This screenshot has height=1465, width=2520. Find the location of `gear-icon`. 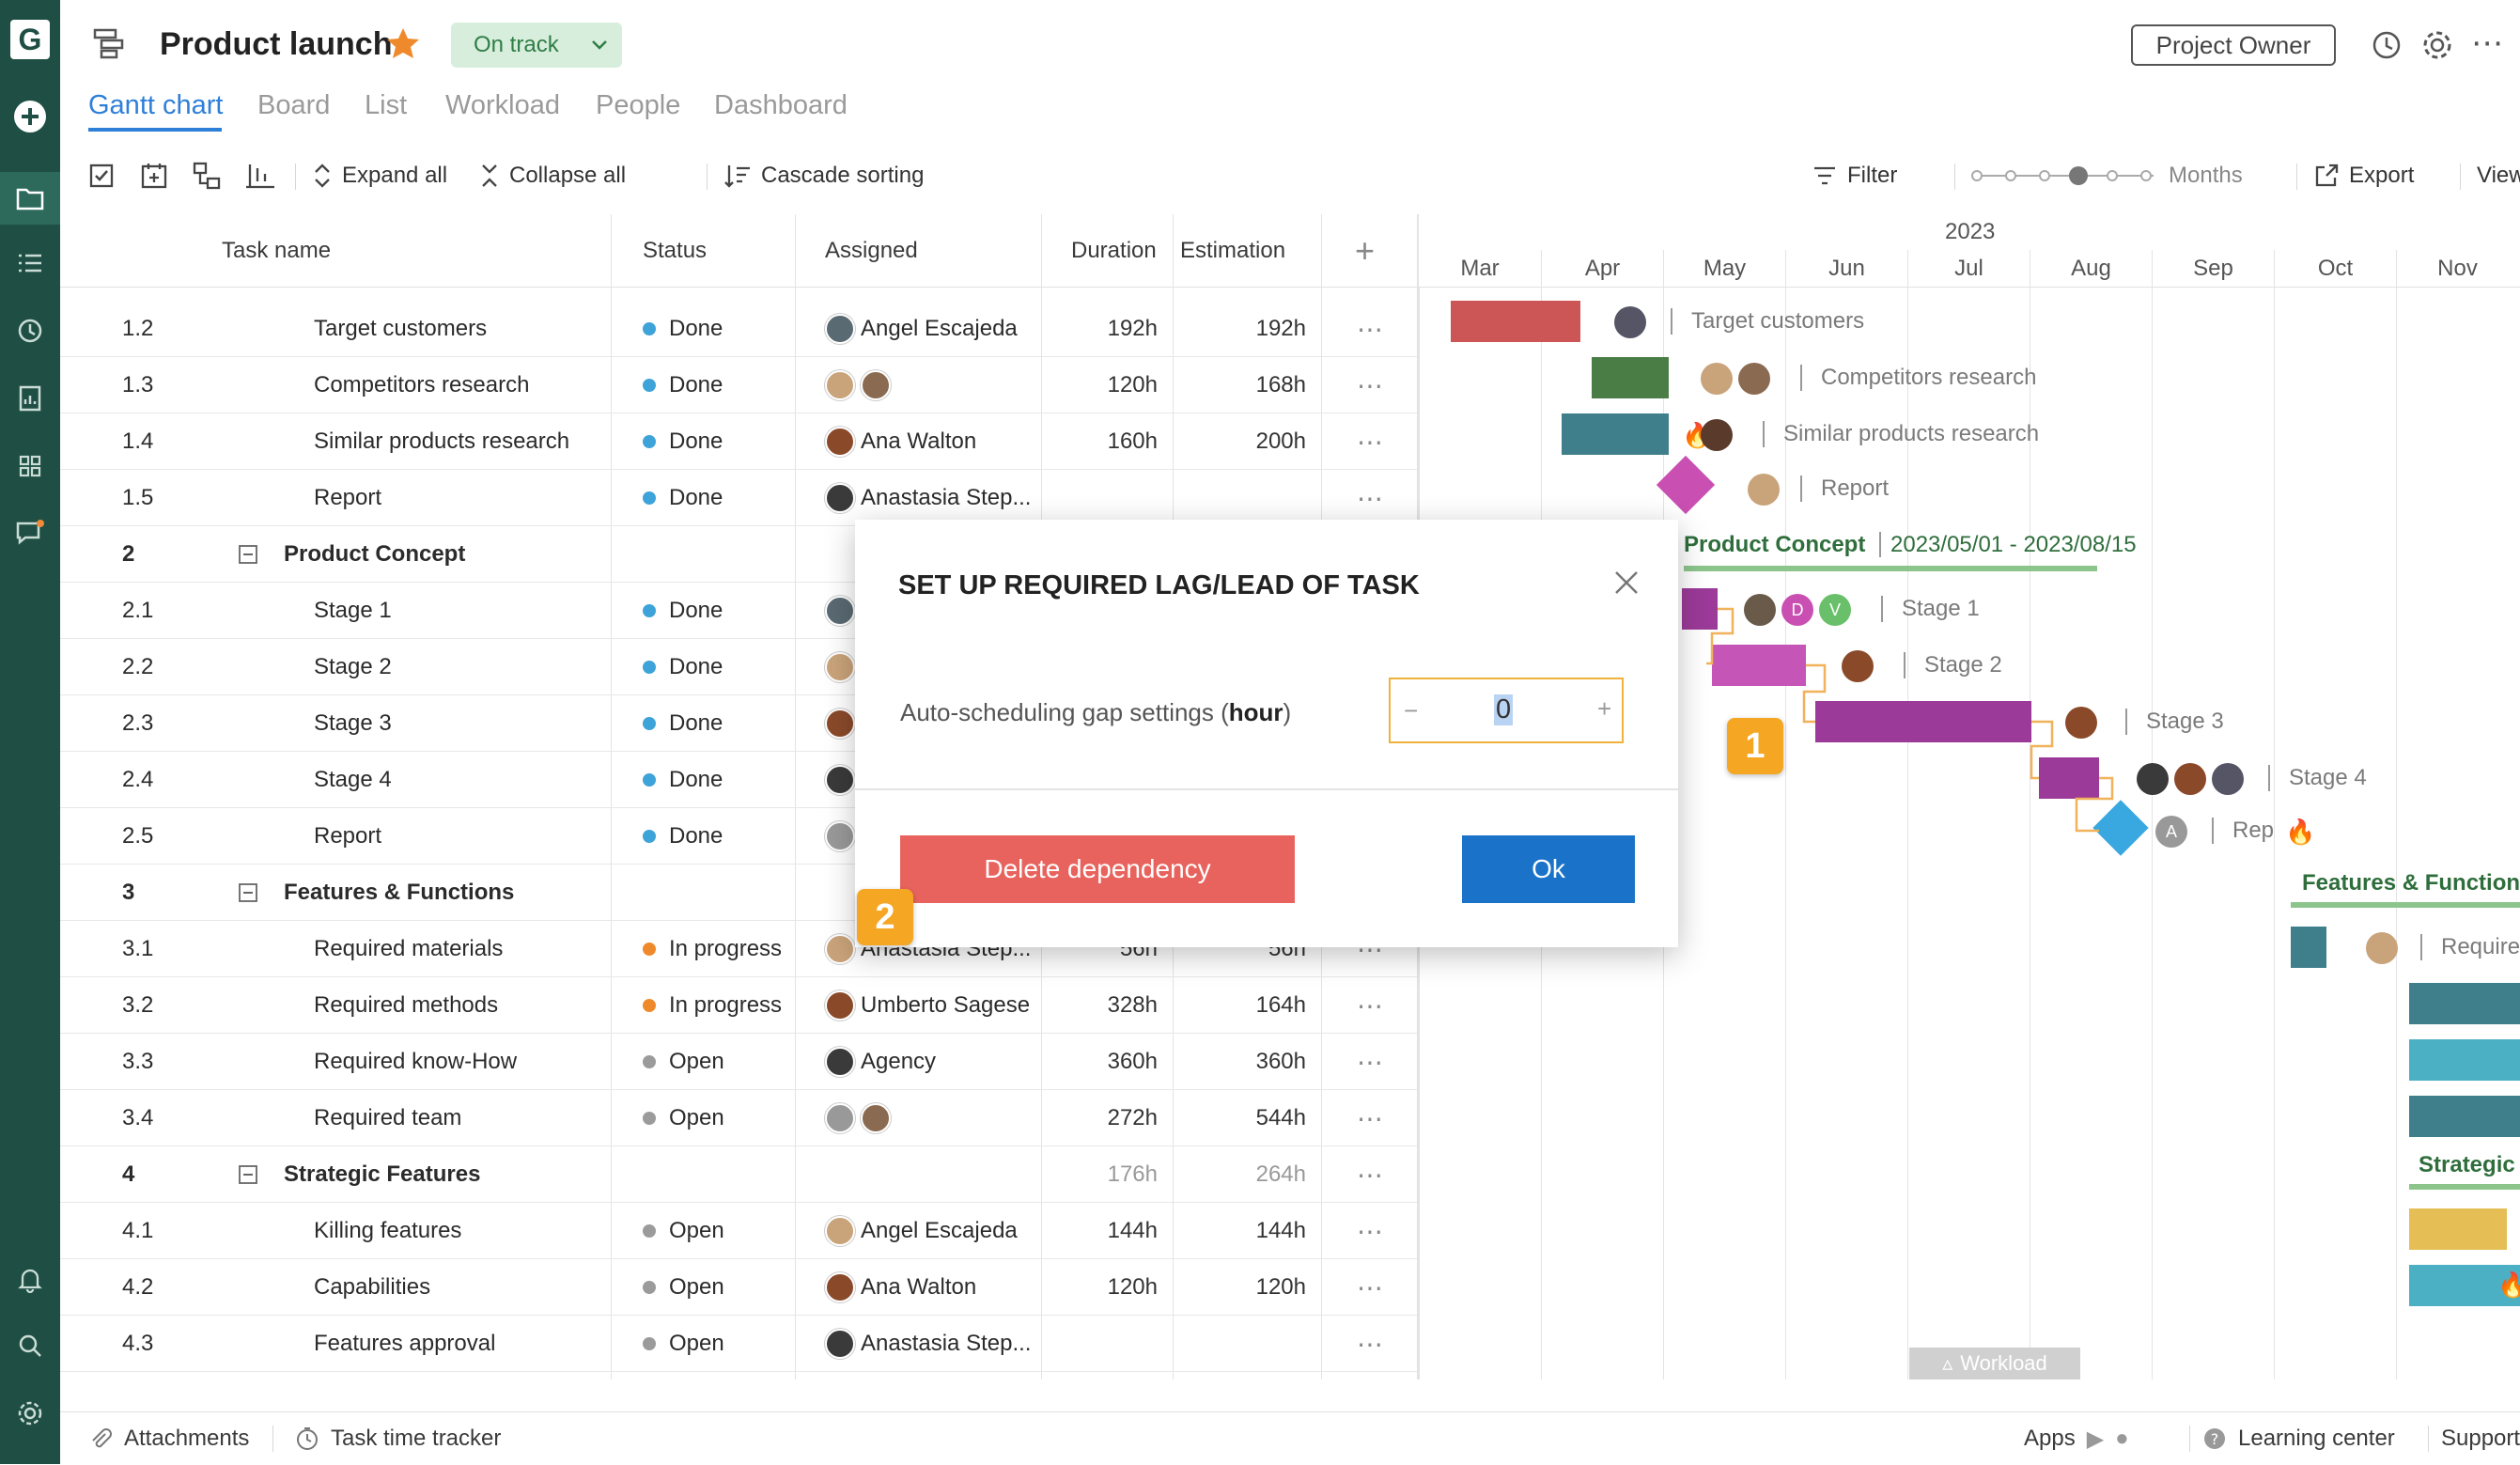

gear-icon is located at coordinates (2437, 45).